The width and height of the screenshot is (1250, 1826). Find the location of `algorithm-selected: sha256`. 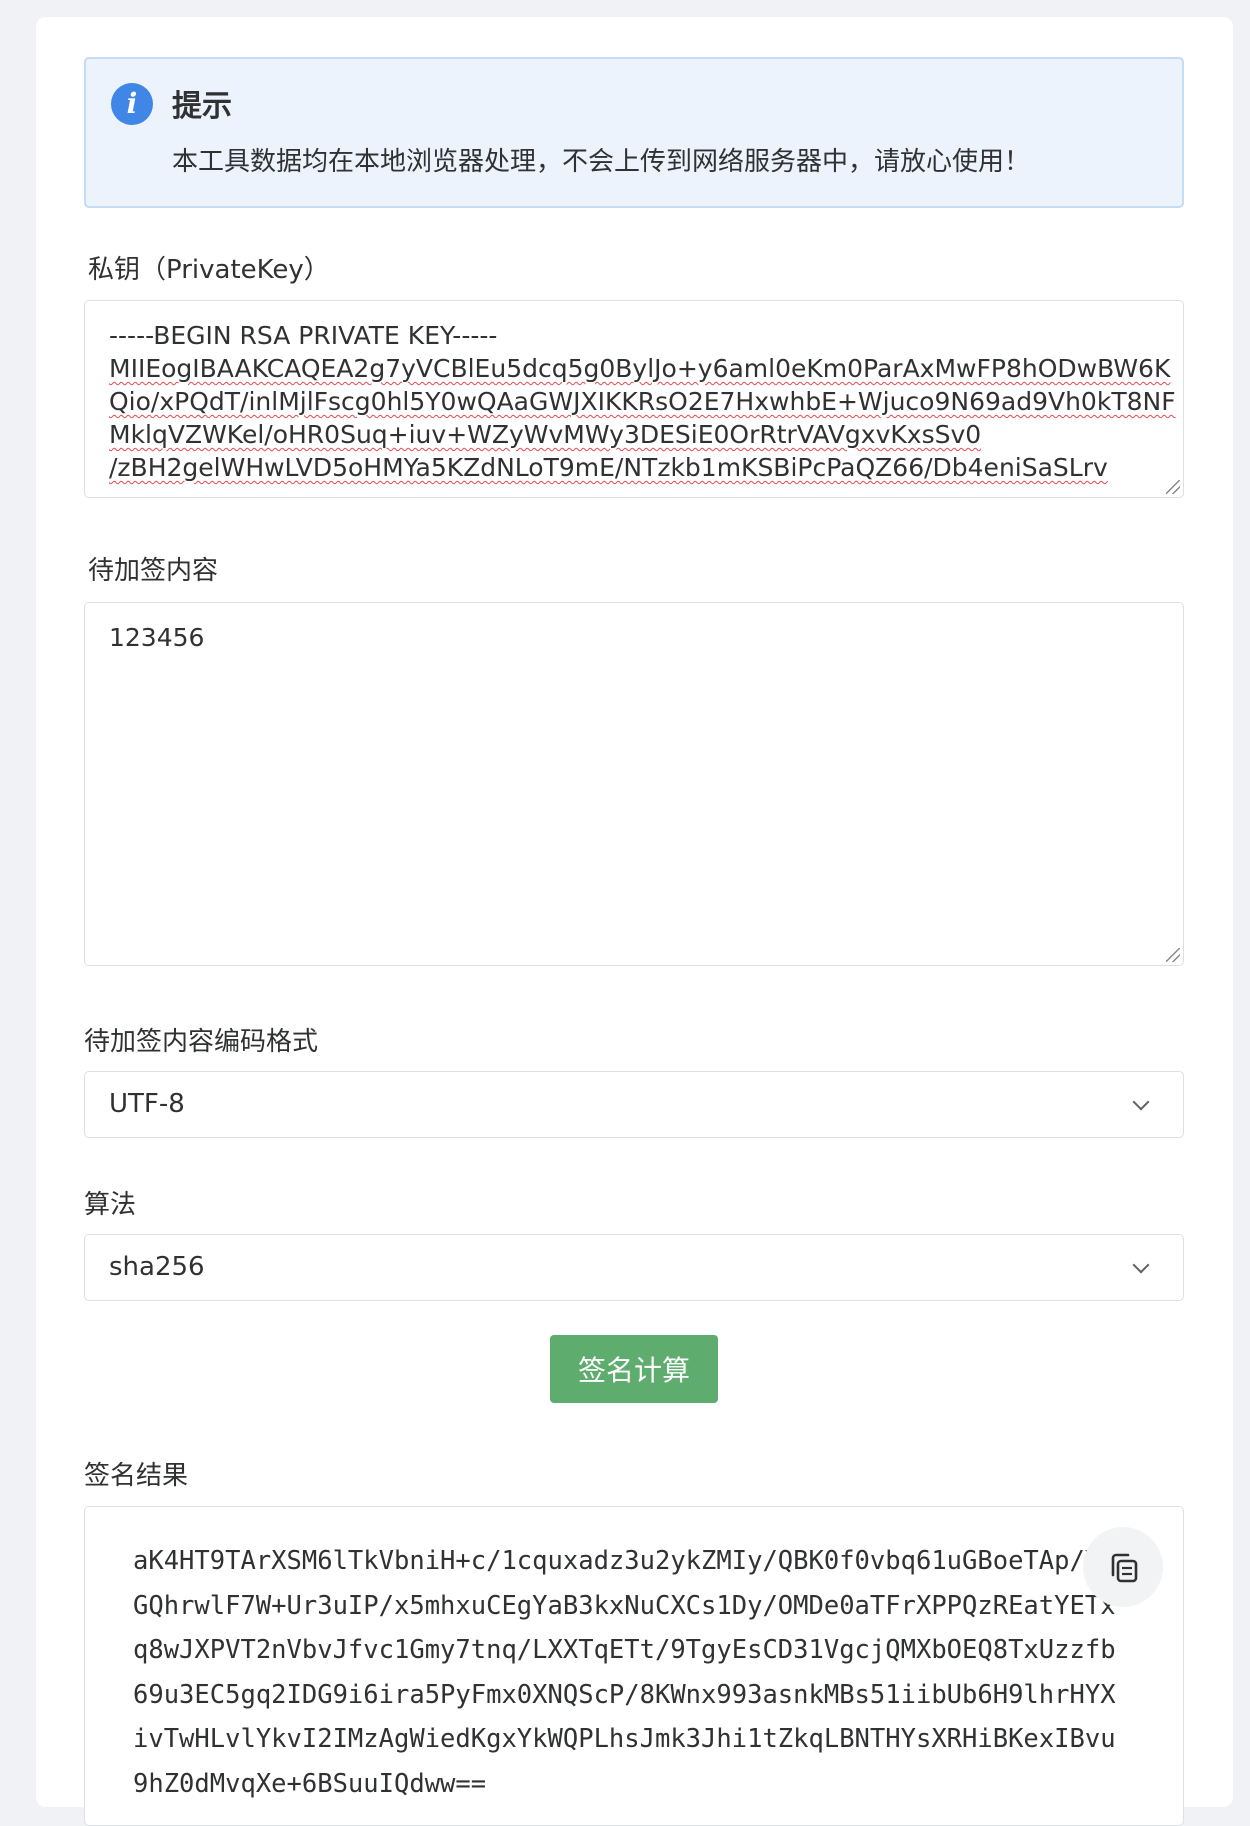

algorithm-selected: sha256 is located at coordinates (157, 1267).